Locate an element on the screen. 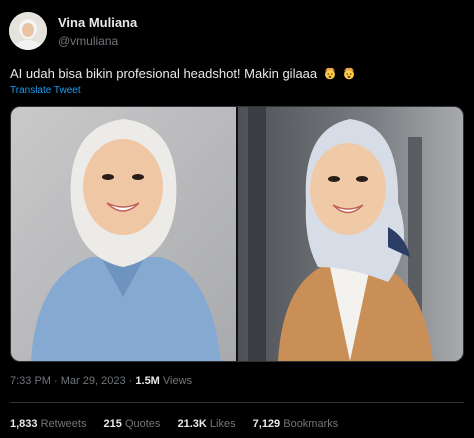  tweet-time: 7:33 PM is located at coordinates (30, 381).